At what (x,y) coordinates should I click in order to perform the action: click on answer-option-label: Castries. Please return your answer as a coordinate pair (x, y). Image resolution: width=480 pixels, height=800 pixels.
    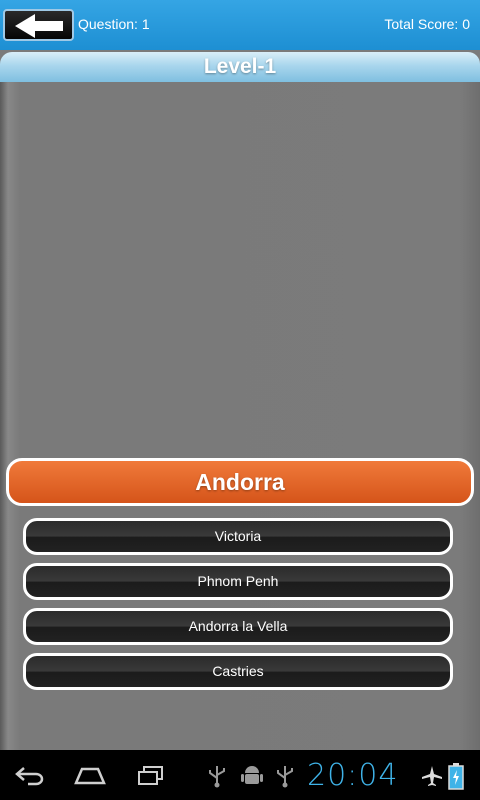
    Looking at the image, I should click on (238, 671).